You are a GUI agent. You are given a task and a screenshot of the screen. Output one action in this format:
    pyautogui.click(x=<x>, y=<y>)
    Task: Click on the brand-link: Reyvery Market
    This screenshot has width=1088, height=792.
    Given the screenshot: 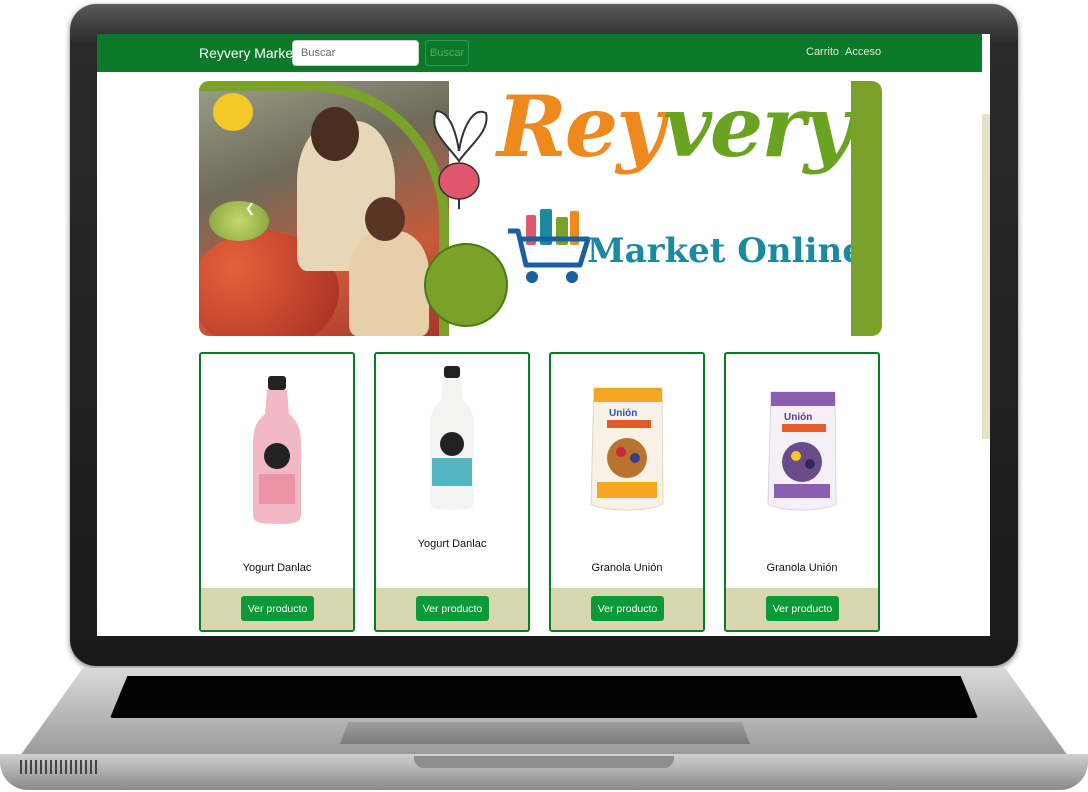 What is the action you would take?
    pyautogui.click(x=248, y=53)
    